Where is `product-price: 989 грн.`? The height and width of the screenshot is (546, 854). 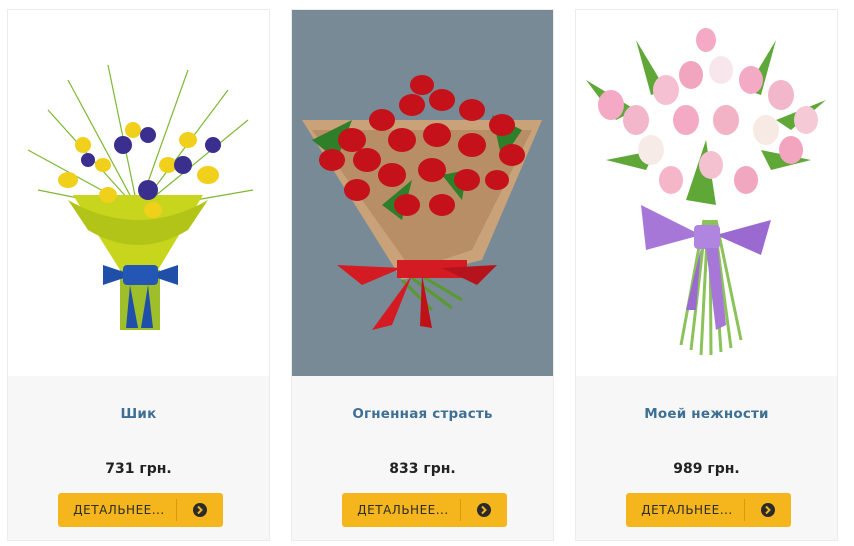
product-price: 989 грн. is located at coordinates (706, 469).